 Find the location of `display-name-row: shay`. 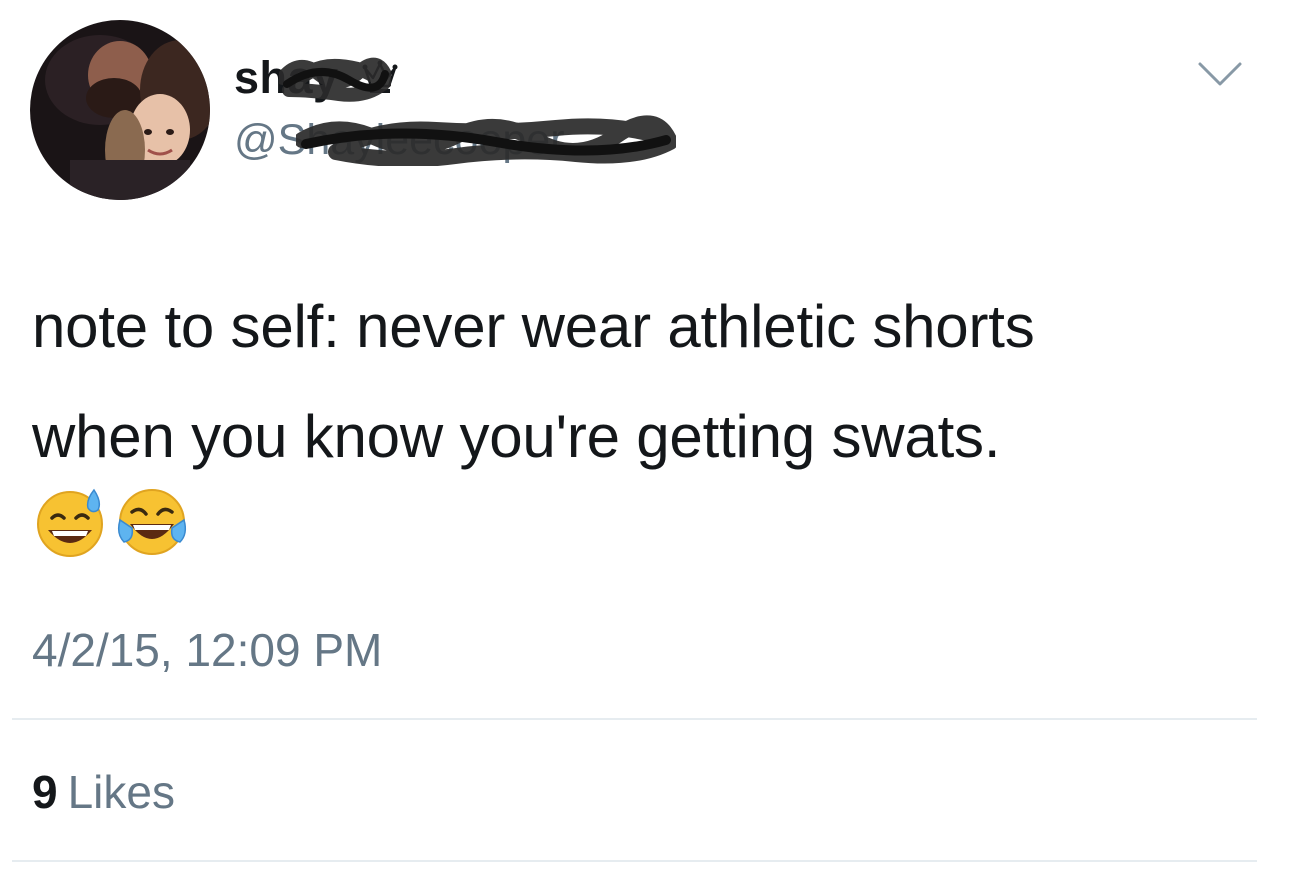

display-name-row: shay is located at coordinates (316, 78).